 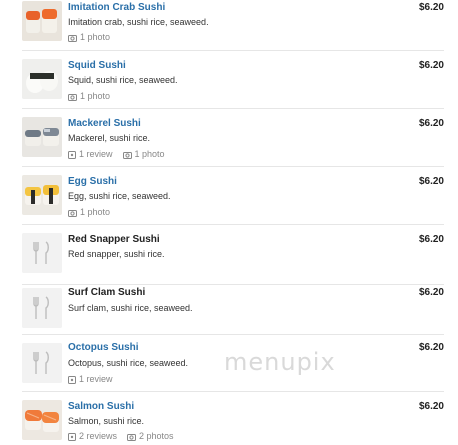 I want to click on item-meta: 1 review, so click(x=95, y=379).